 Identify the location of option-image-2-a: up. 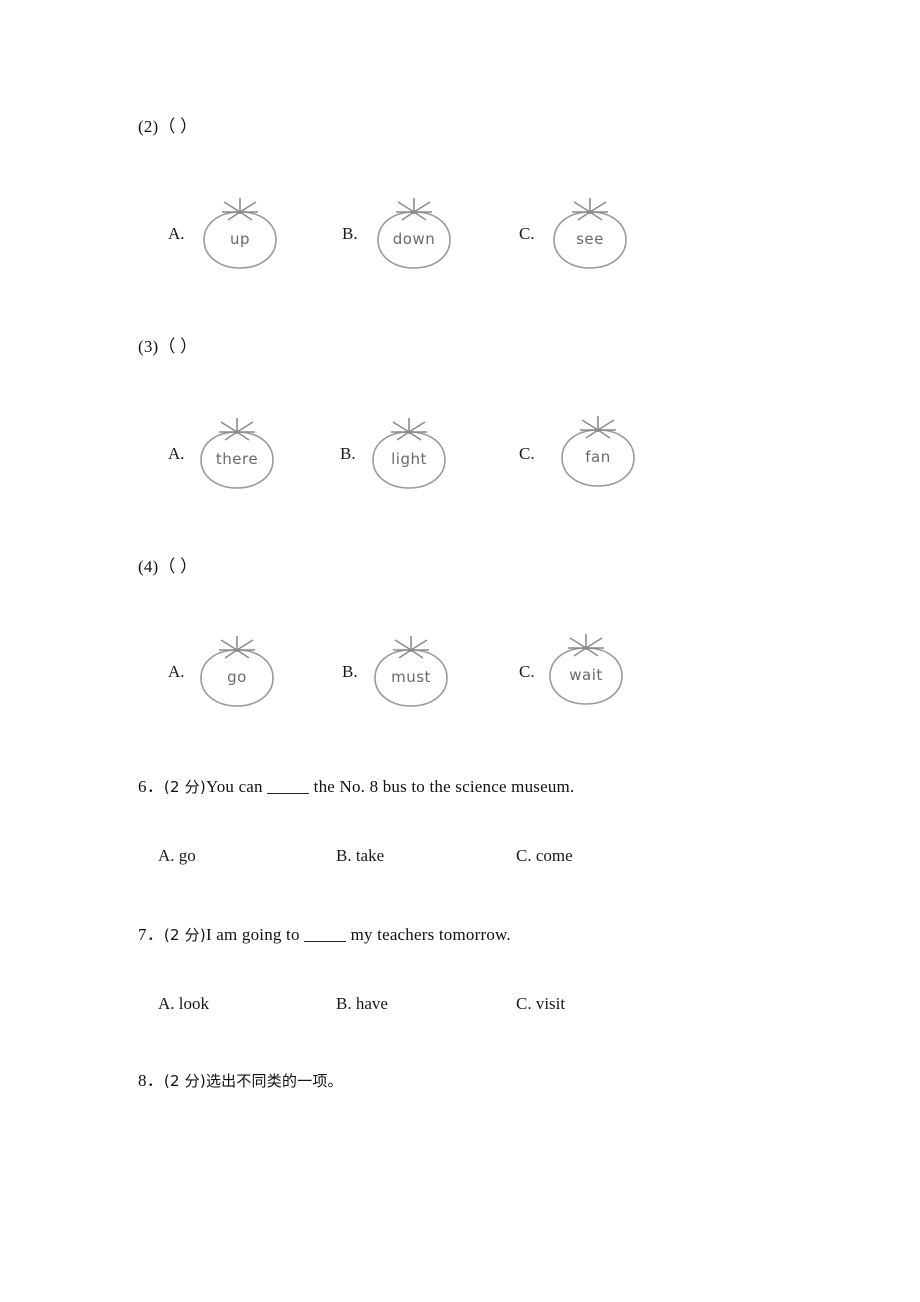
(240, 232).